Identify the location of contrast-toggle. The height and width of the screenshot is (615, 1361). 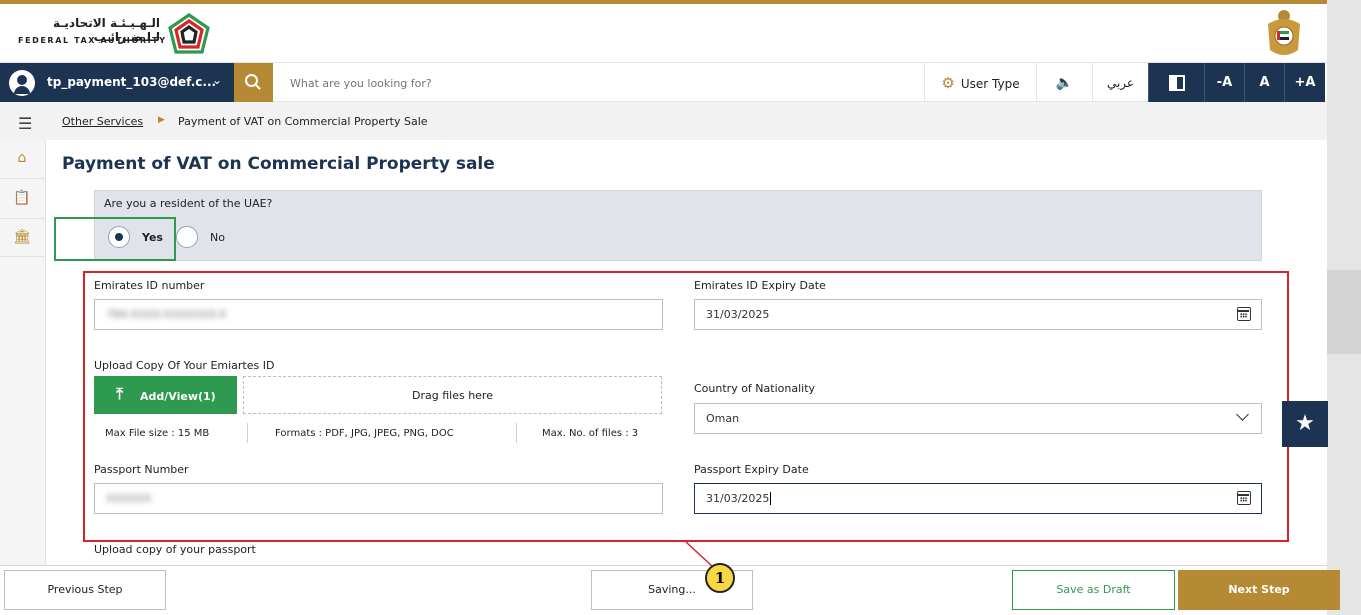
(1176, 83).